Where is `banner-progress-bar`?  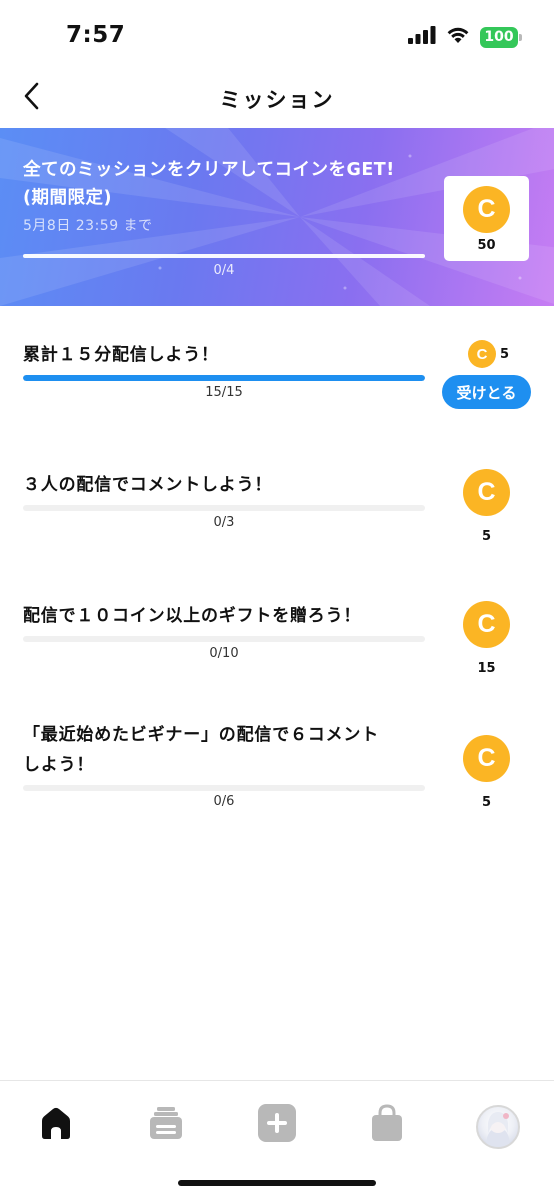
banner-progress-bar is located at coordinates (224, 256).